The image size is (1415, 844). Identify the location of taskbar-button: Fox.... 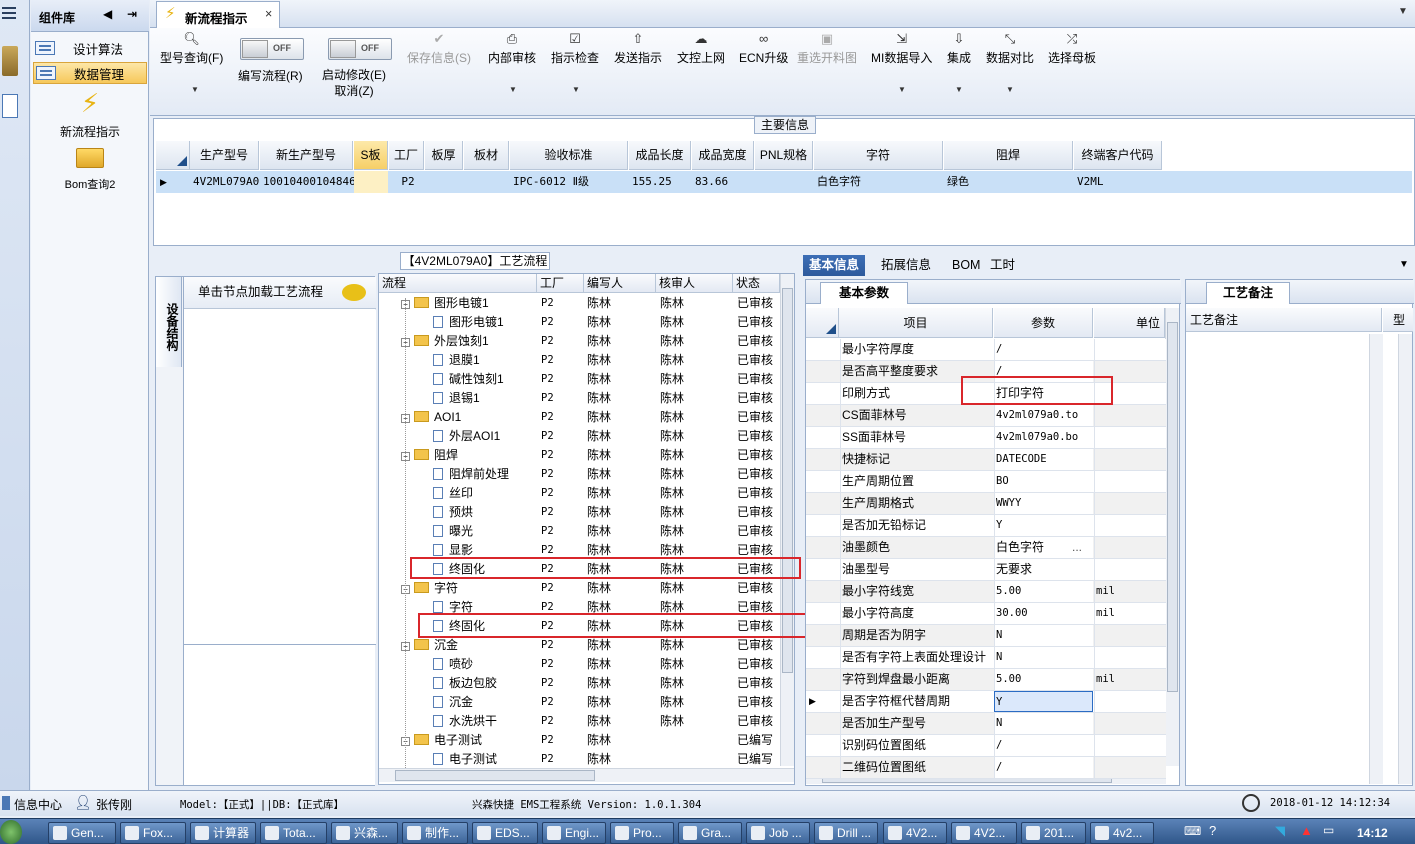
(153, 833).